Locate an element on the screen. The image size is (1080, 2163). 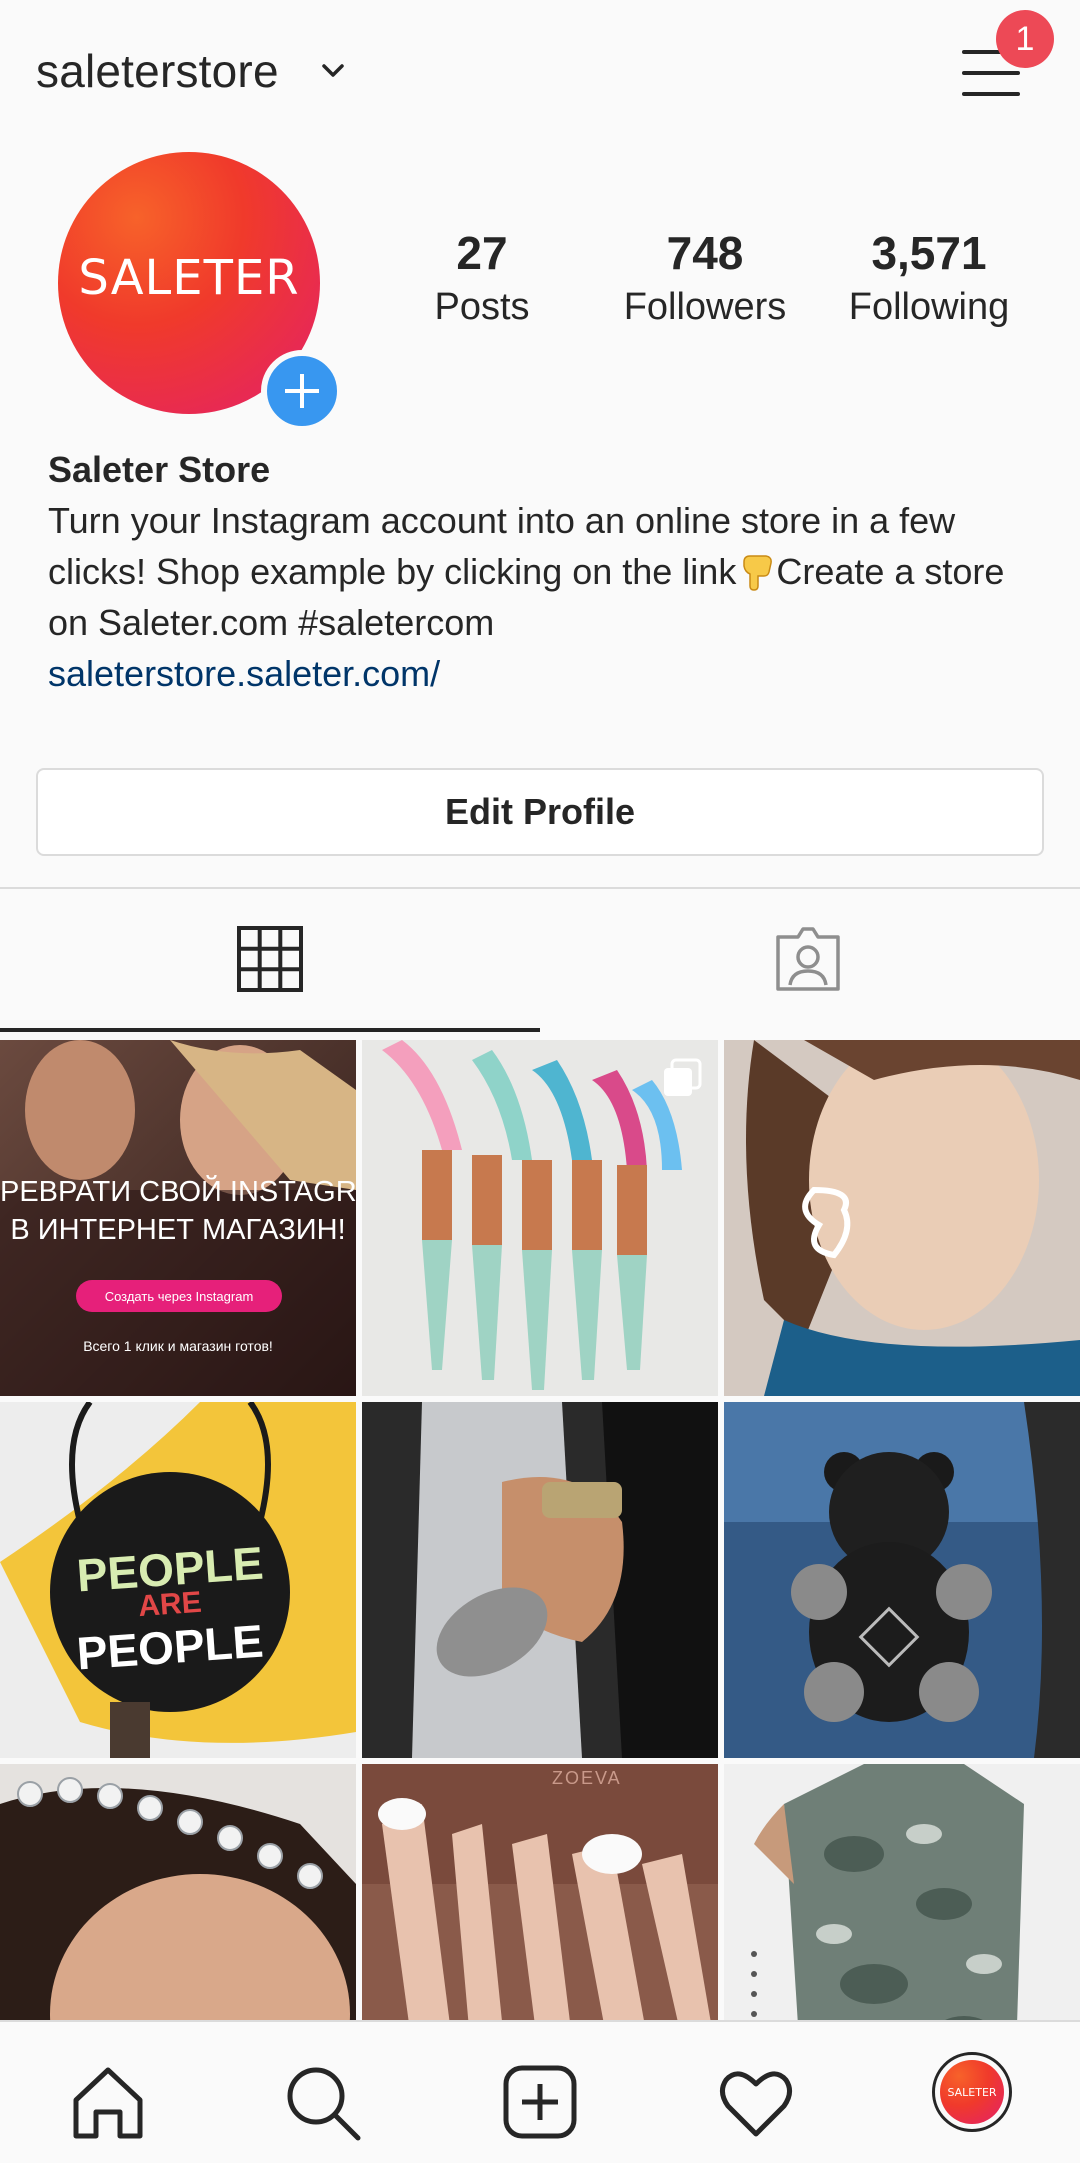
grid-icon is located at coordinates (270, 959).